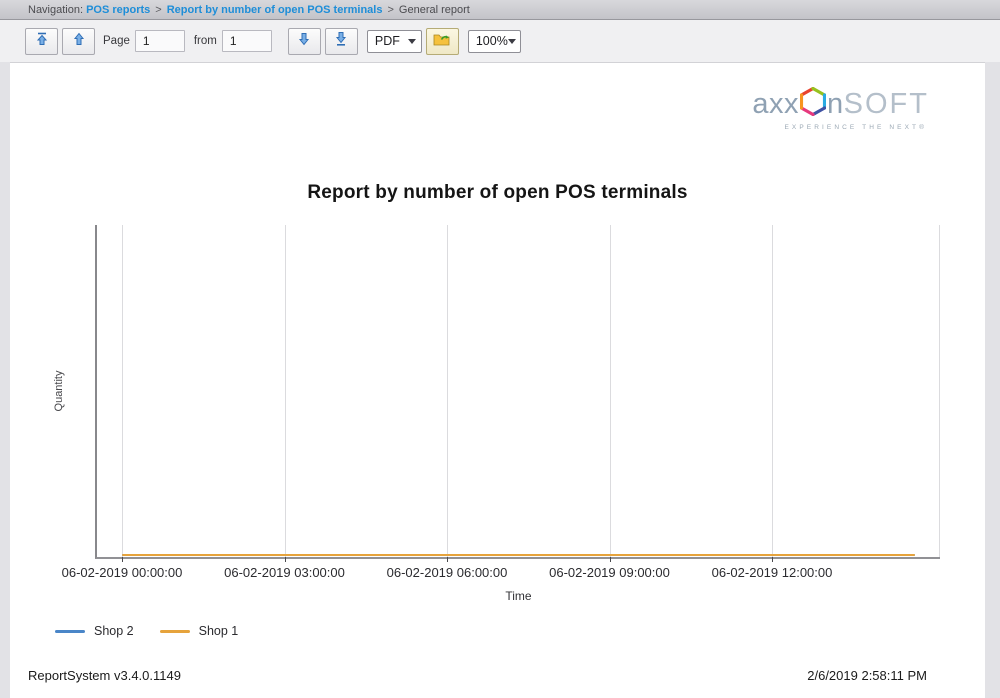  What do you see at coordinates (835, 103) in the screenshot?
I see `logo-text-end: n` at bounding box center [835, 103].